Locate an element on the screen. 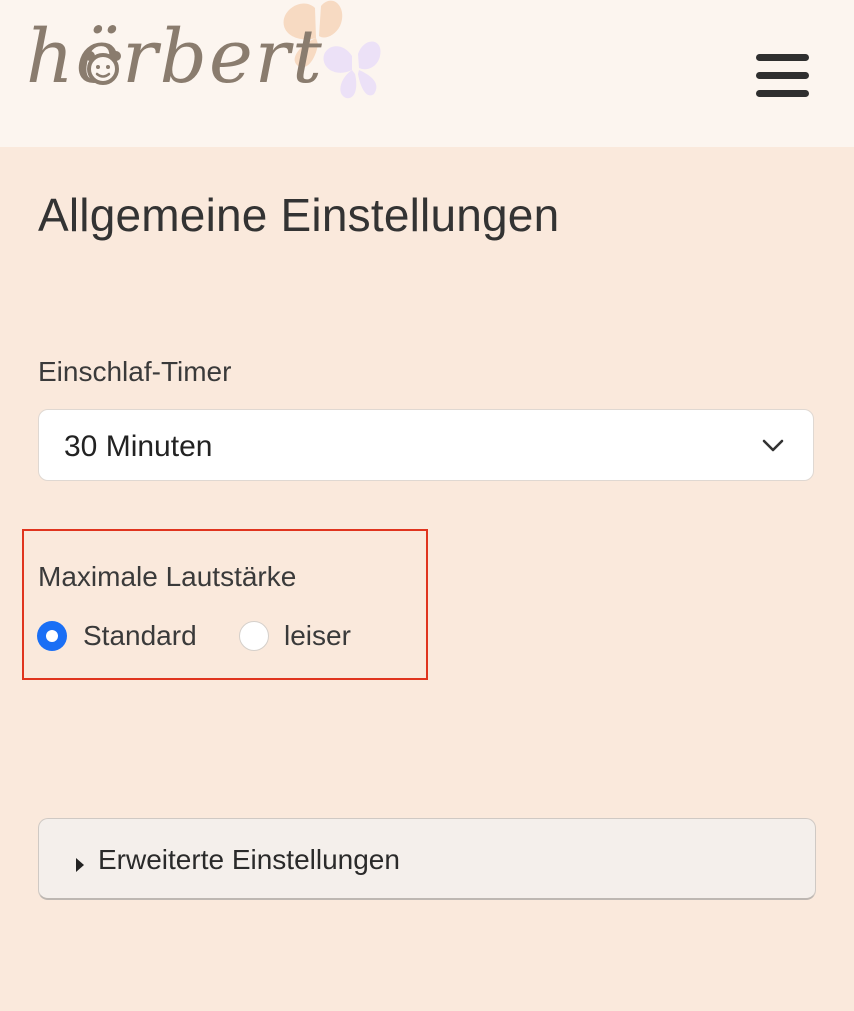 The image size is (854, 1011). radio-standard-label: Standard is located at coordinates (140, 636).